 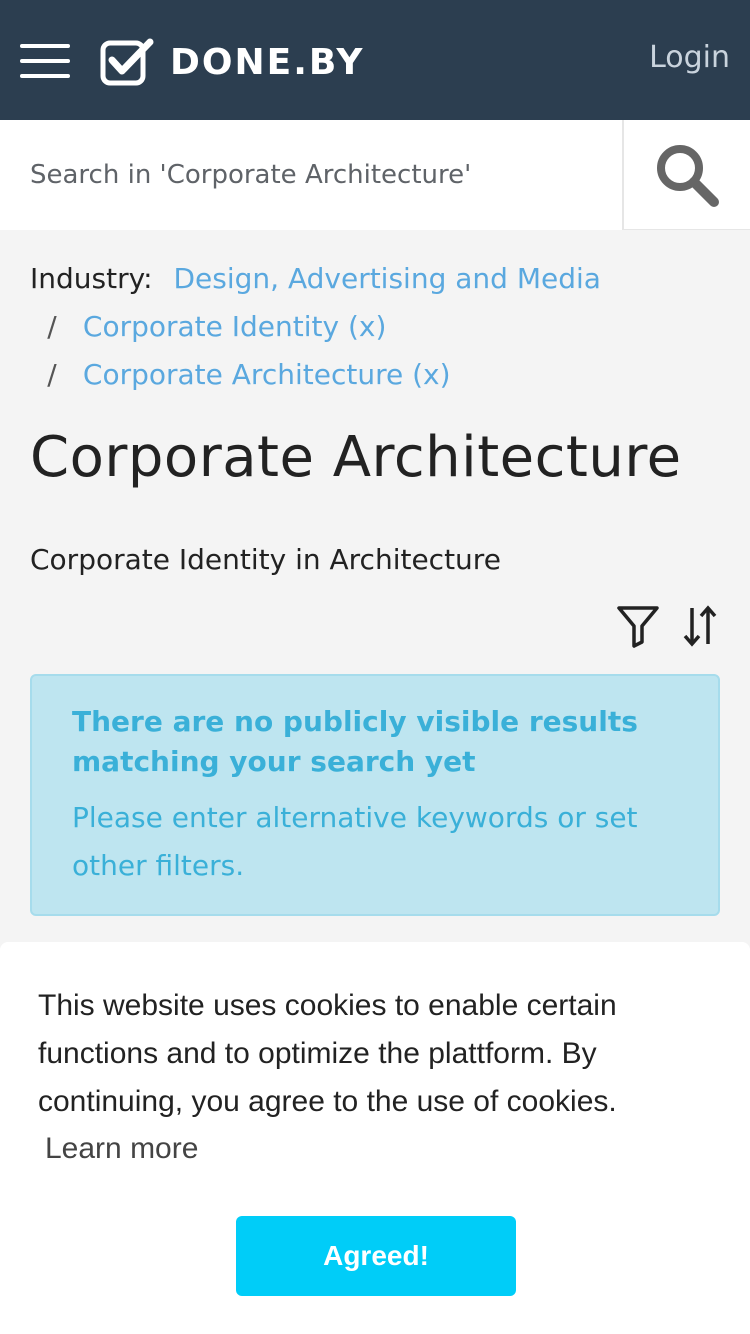 I want to click on filter-icon, so click(x=638, y=626).